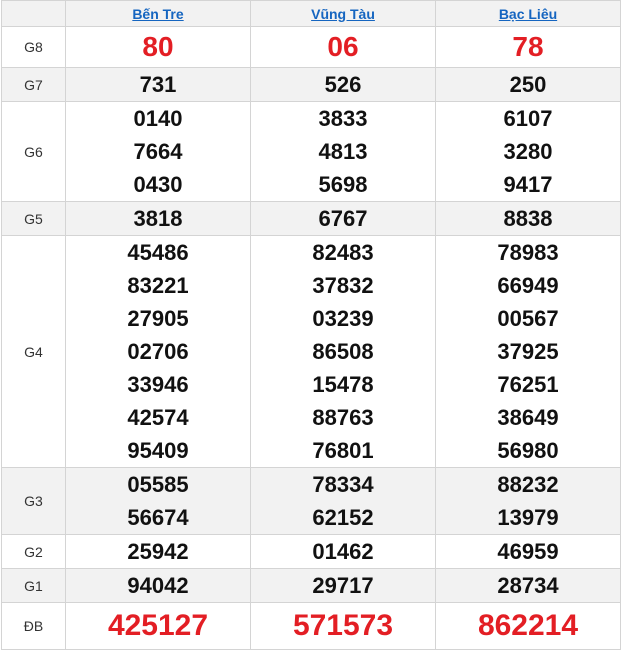  Describe the element at coordinates (528, 417) in the screenshot. I see `winning-number: 38649` at that location.